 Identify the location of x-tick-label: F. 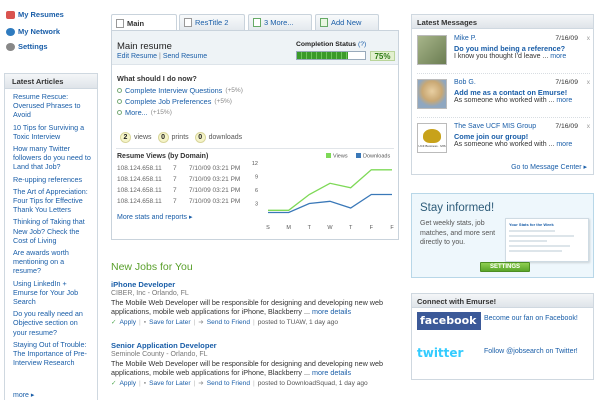
(372, 228).